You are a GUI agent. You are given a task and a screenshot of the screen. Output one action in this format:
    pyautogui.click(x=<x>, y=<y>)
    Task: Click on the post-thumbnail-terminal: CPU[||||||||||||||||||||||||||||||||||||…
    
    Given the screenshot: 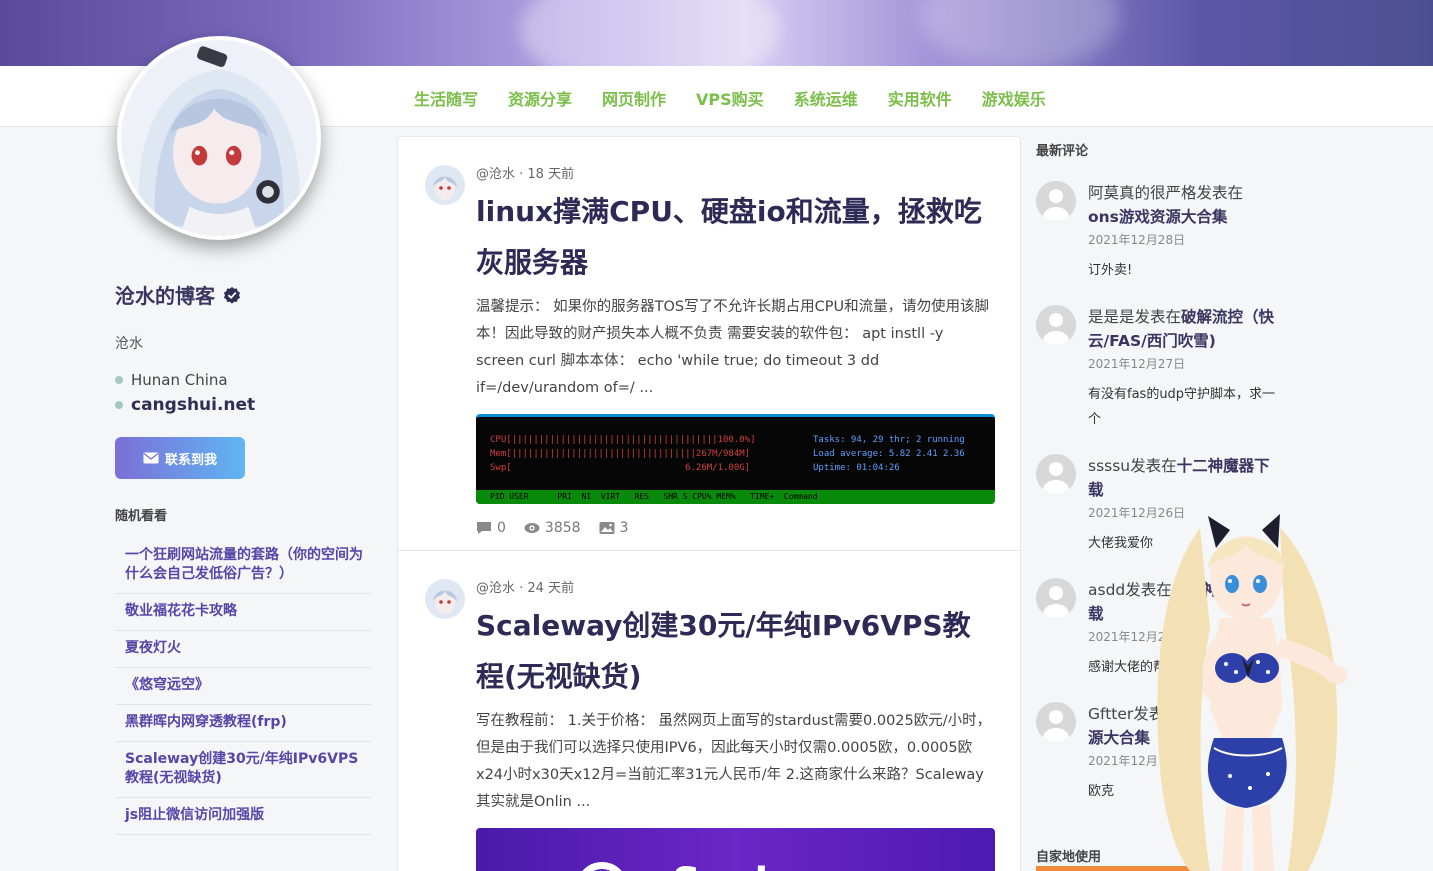 What is the action you would take?
    pyautogui.click(x=735, y=459)
    